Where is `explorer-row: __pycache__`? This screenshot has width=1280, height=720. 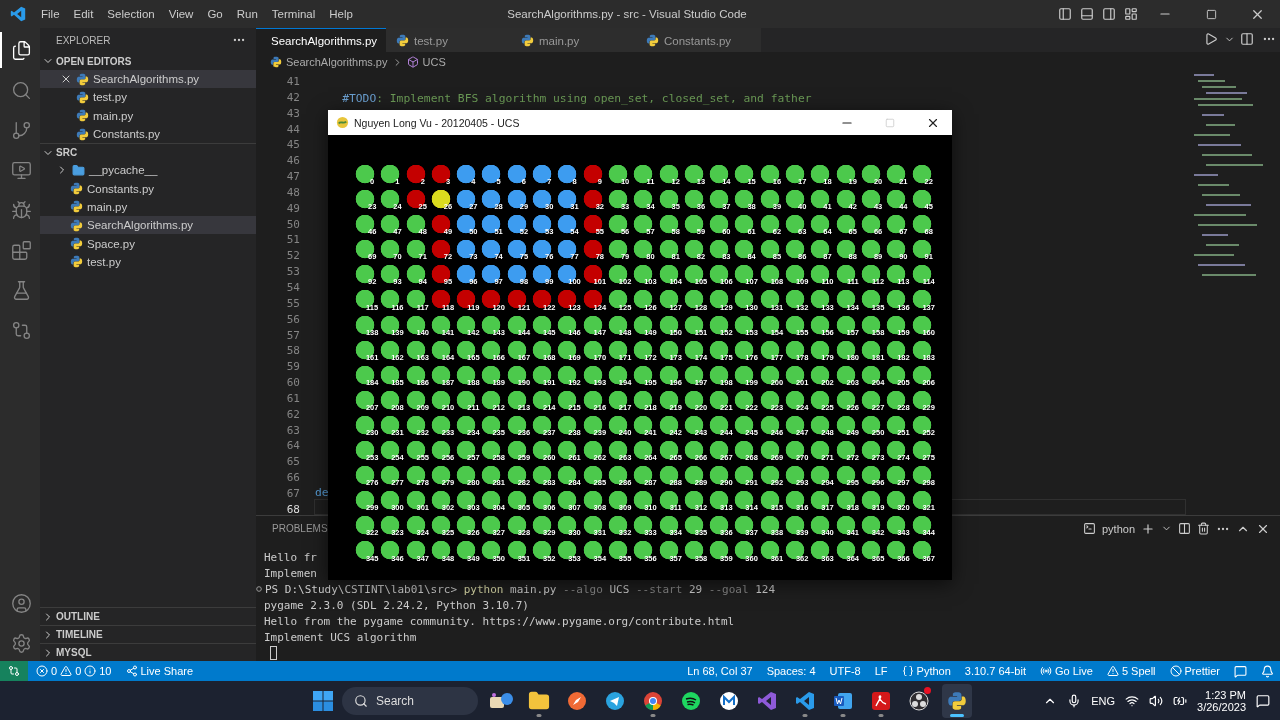
explorer-row: __pycache__ is located at coordinates (148, 170).